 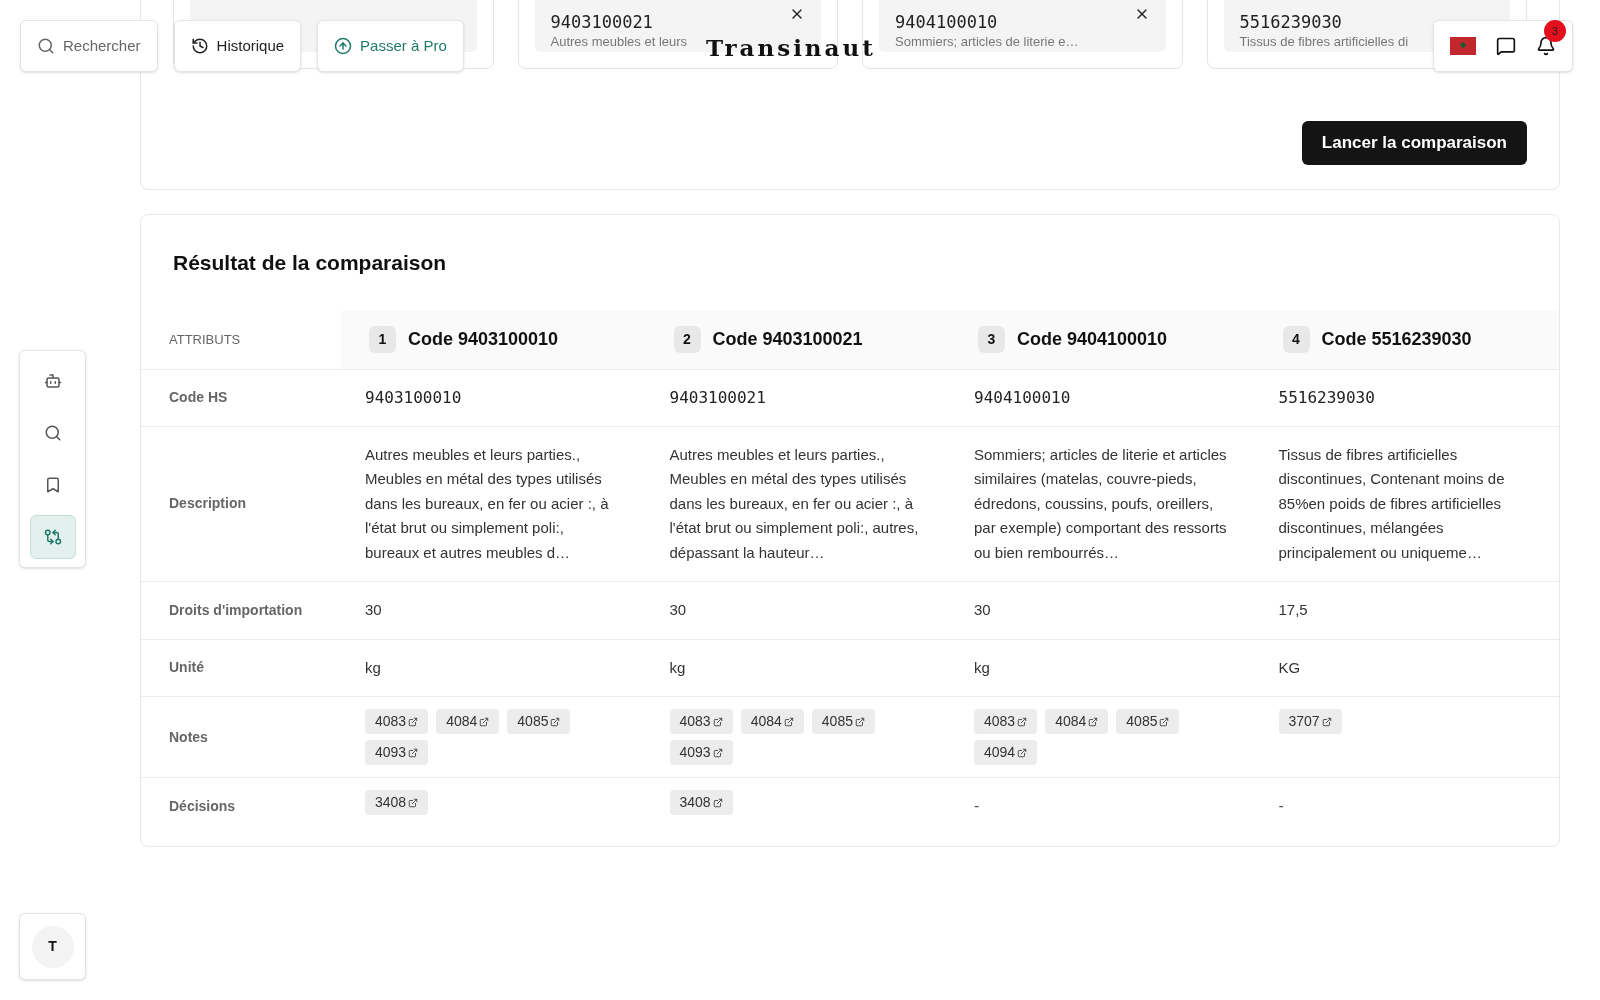 What do you see at coordinates (205, 339) in the screenshot?
I see `attributes-heading: ATTRIBUTS` at bounding box center [205, 339].